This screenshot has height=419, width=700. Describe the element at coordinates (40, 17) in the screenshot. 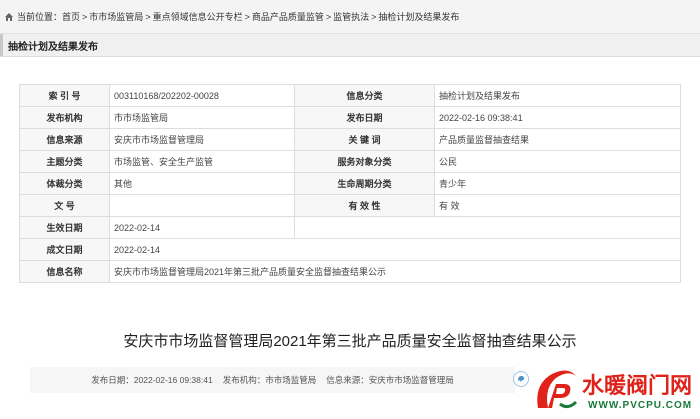

I see `breadcrumb-prefix: 当前位置：` at that location.